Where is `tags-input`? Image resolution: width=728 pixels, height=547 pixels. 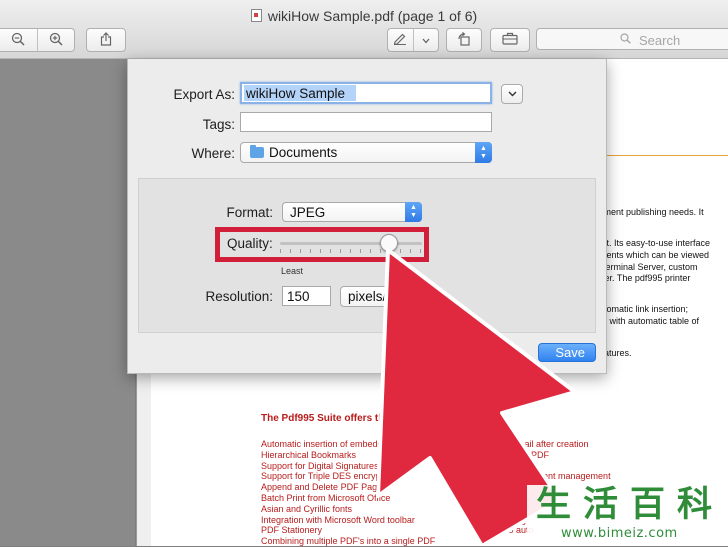
tags-input is located at coordinates (366, 122).